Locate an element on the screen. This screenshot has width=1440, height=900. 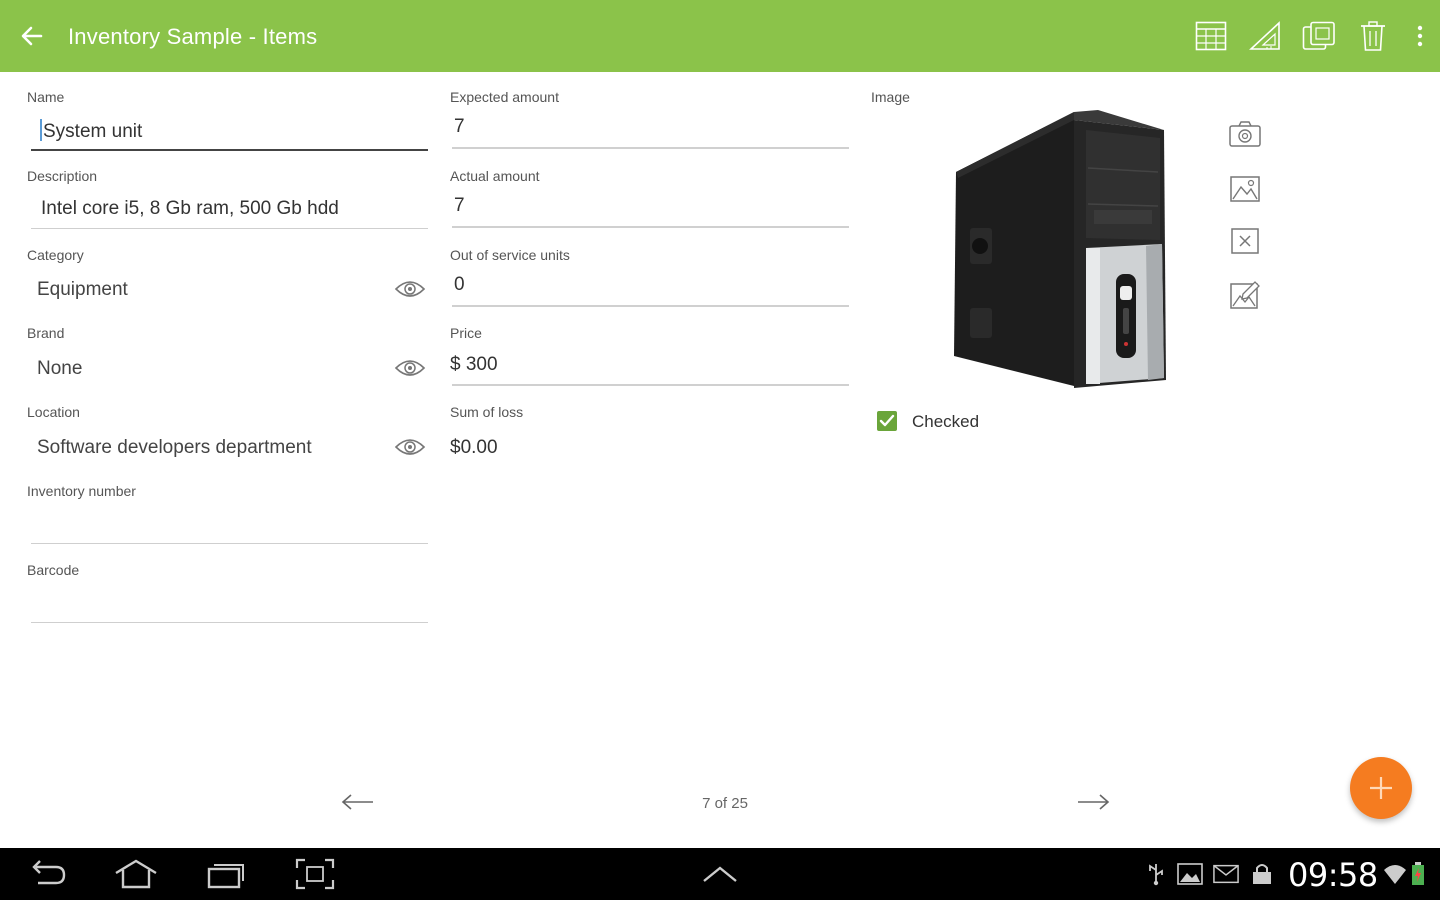
take-photo-button is located at coordinates (1245, 134).